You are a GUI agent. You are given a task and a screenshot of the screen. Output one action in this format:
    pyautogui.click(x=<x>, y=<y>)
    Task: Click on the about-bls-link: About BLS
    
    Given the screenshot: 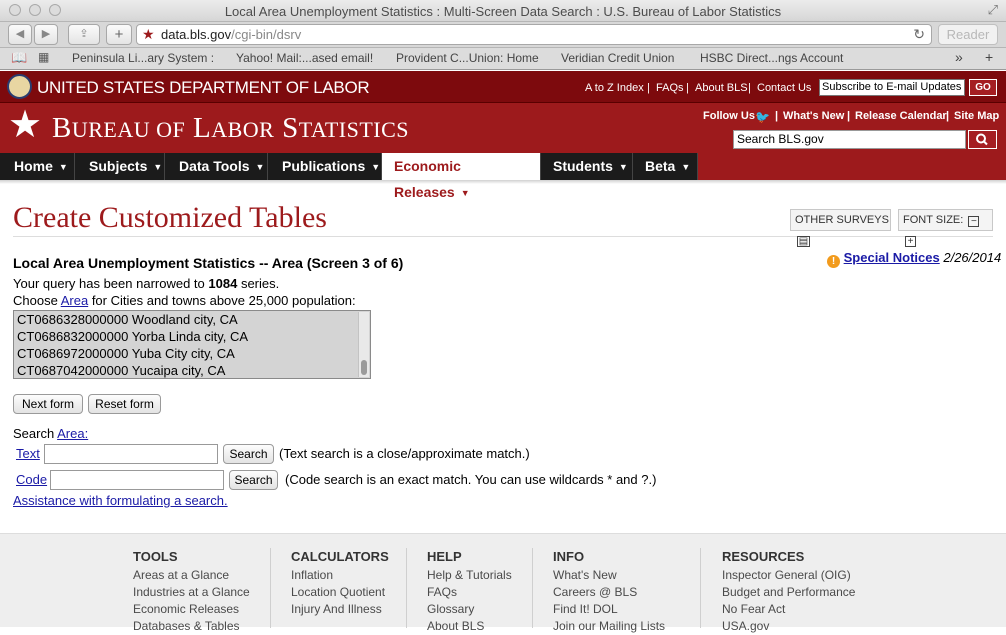 What is the action you would take?
    pyautogui.click(x=721, y=88)
    